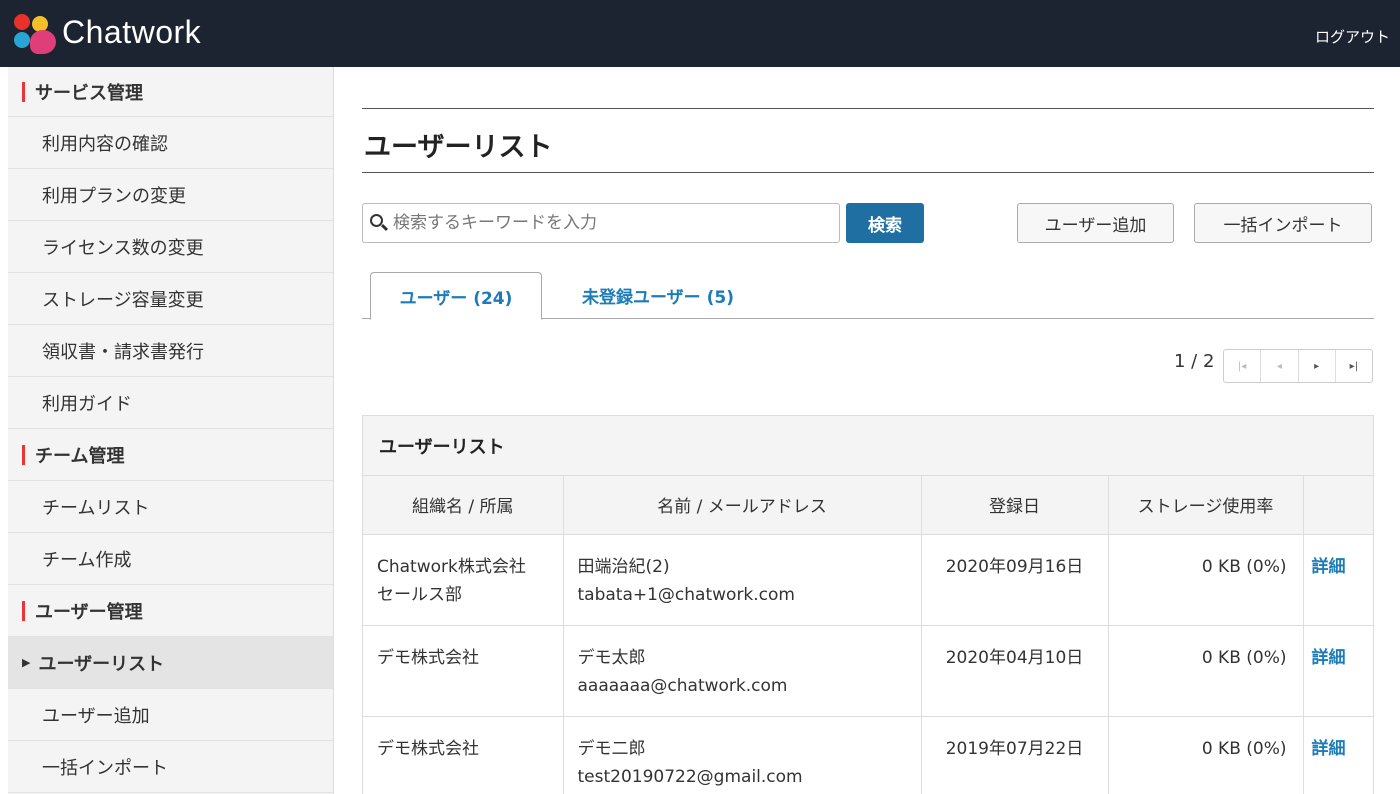  Describe the element at coordinates (1283, 223) in the screenshot. I see `bulk-import-button: 一括インポート` at that location.